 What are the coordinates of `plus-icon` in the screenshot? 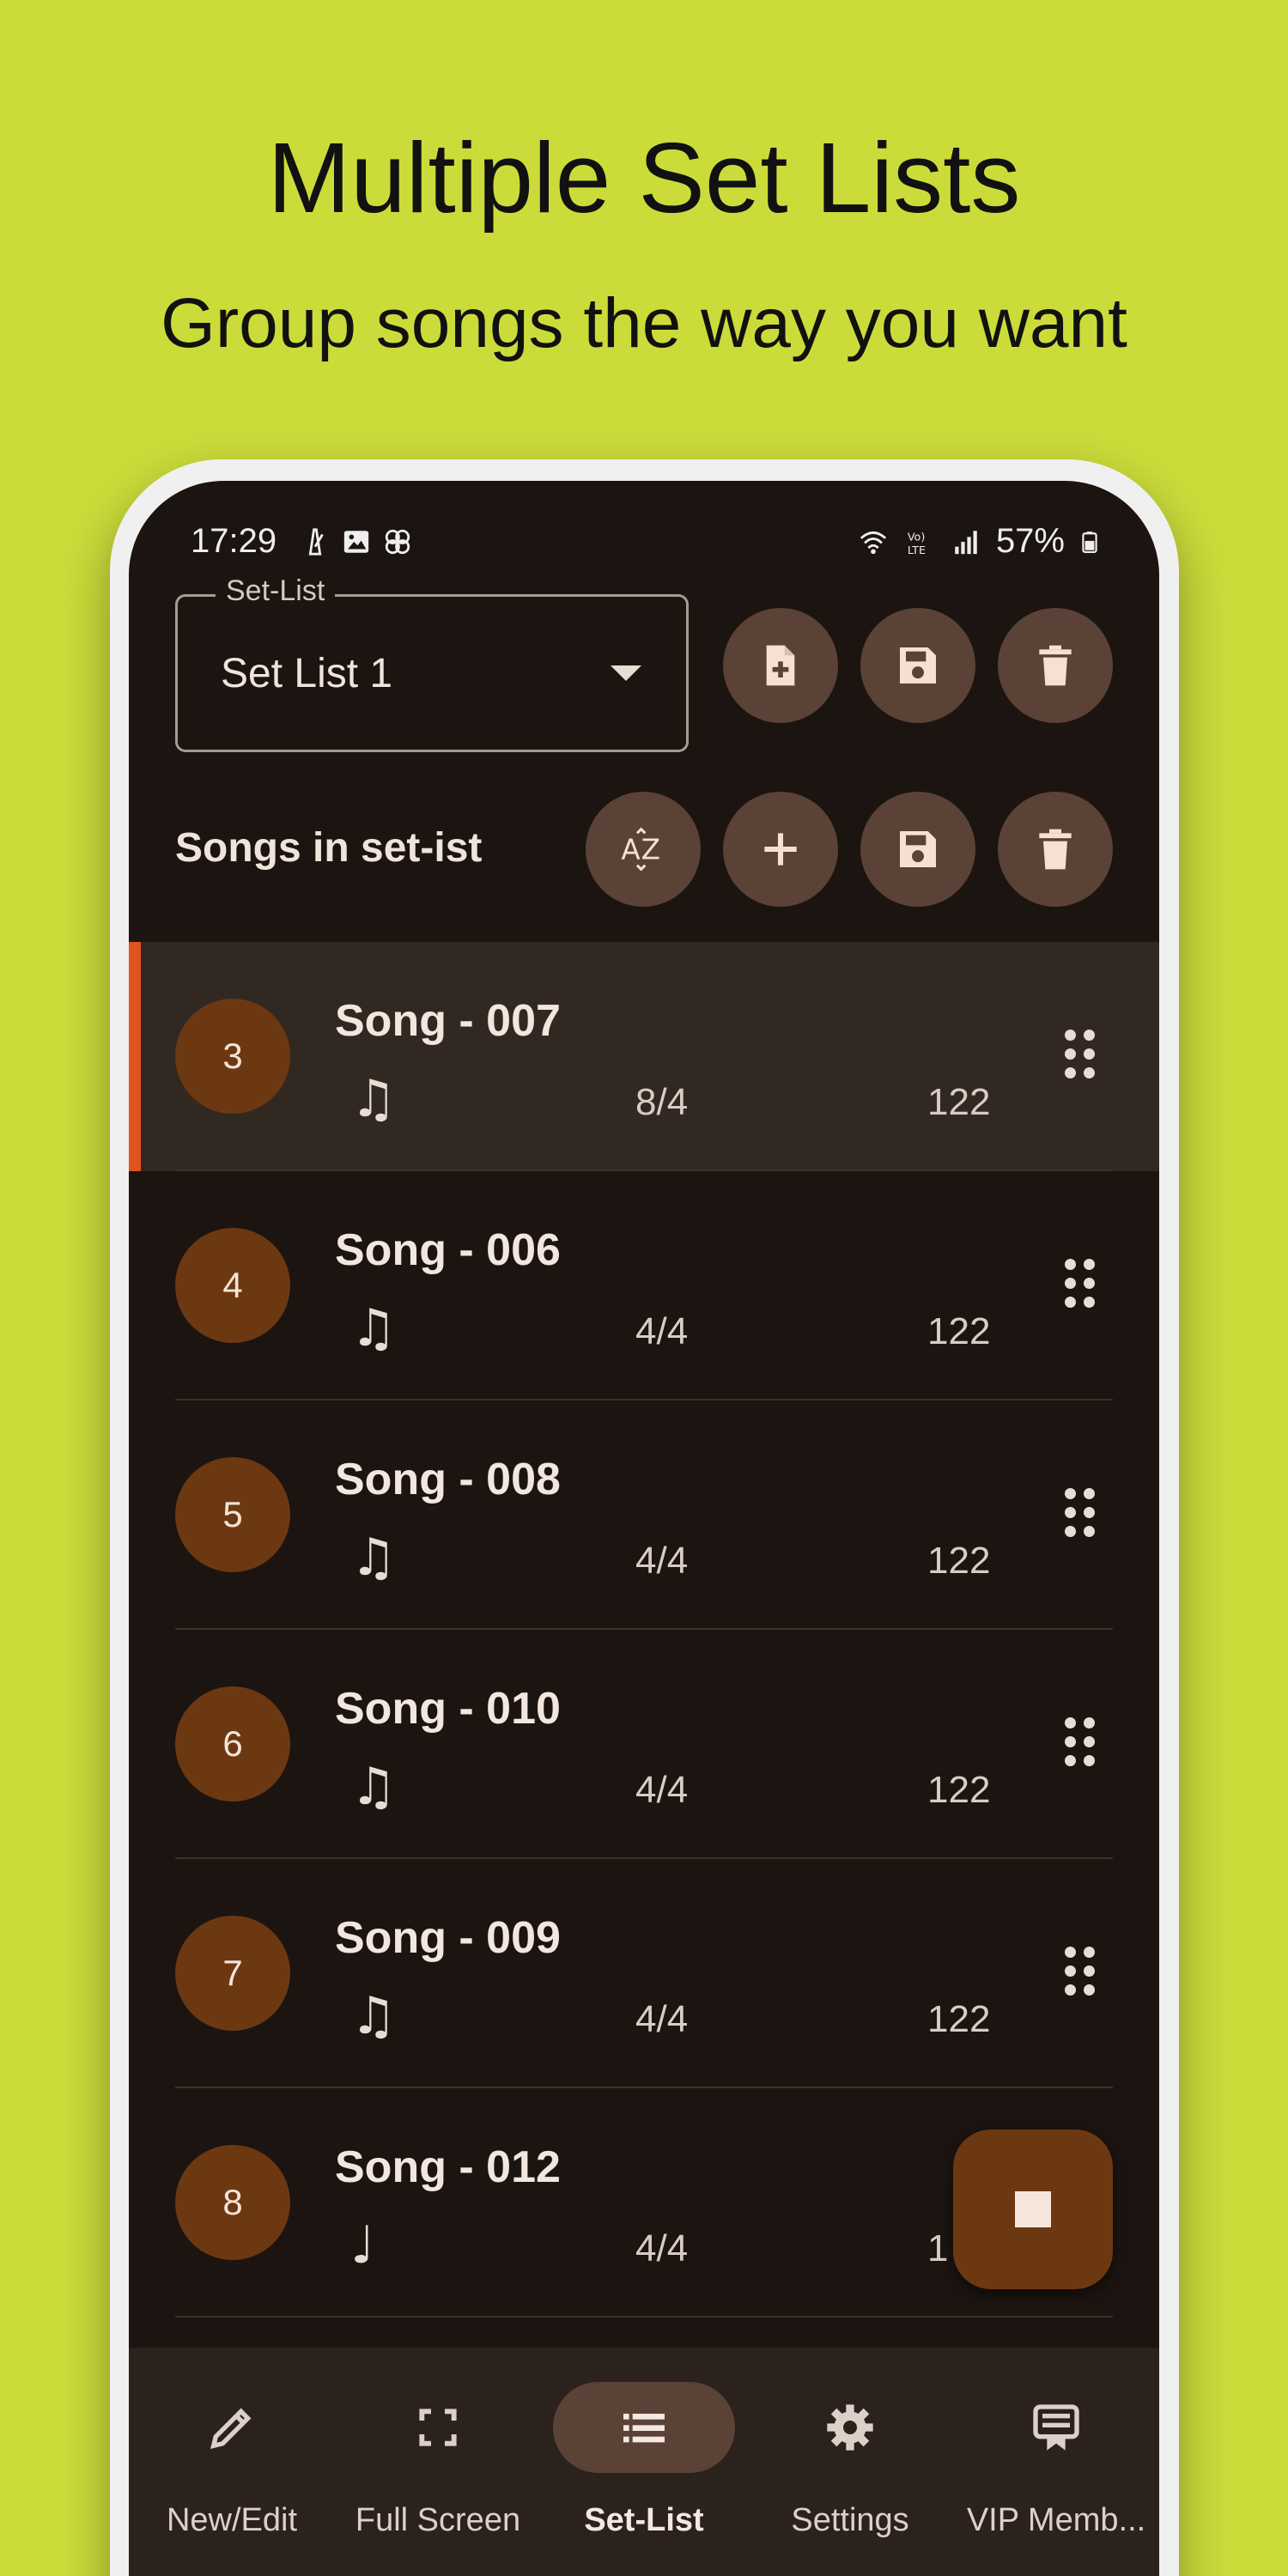 It's located at (781, 850).